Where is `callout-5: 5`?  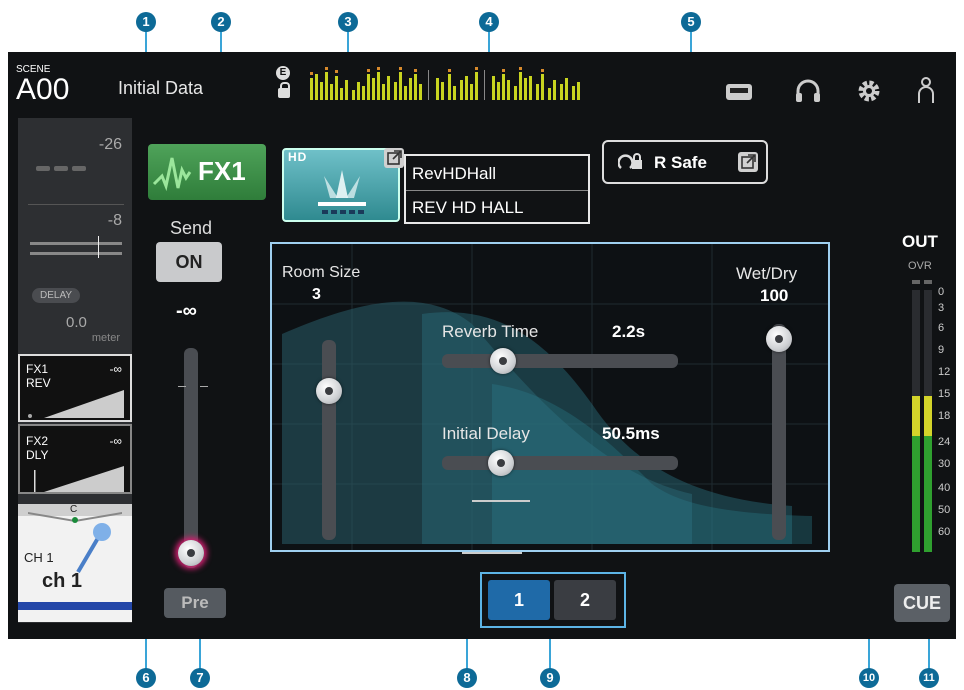 callout-5: 5 is located at coordinates (691, 22).